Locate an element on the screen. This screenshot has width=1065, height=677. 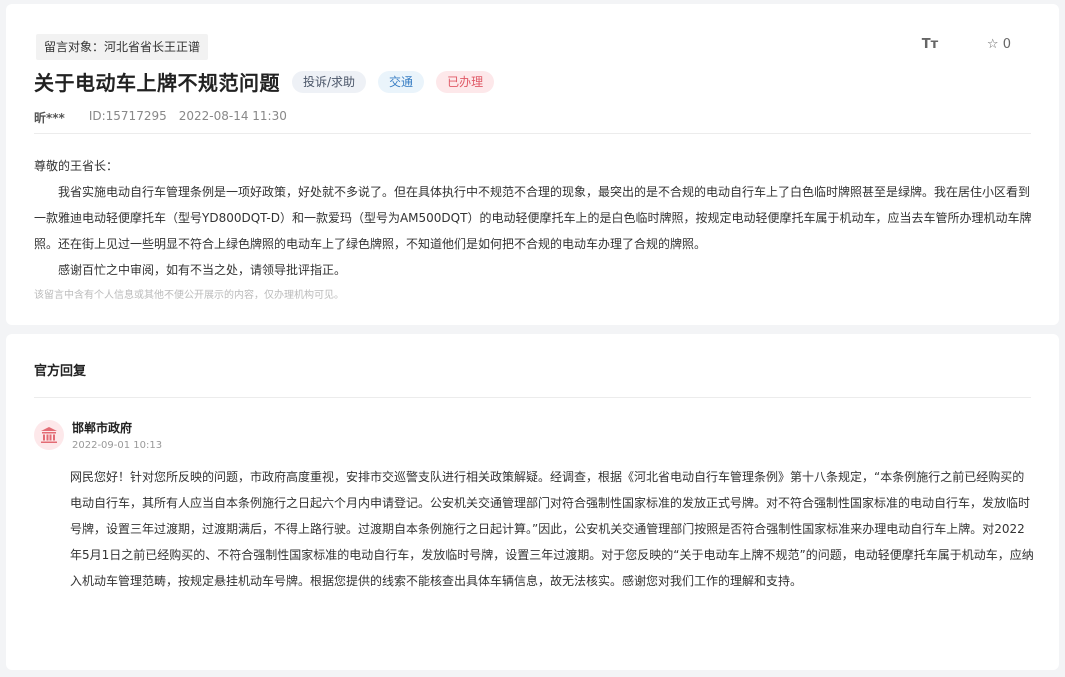
reply-date: 2022-09-01 10:13 is located at coordinates (117, 445).